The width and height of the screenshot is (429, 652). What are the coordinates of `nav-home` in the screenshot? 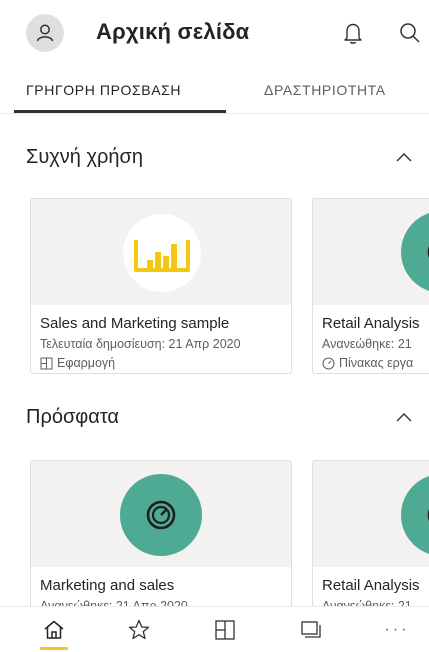 It's located at (54, 630).